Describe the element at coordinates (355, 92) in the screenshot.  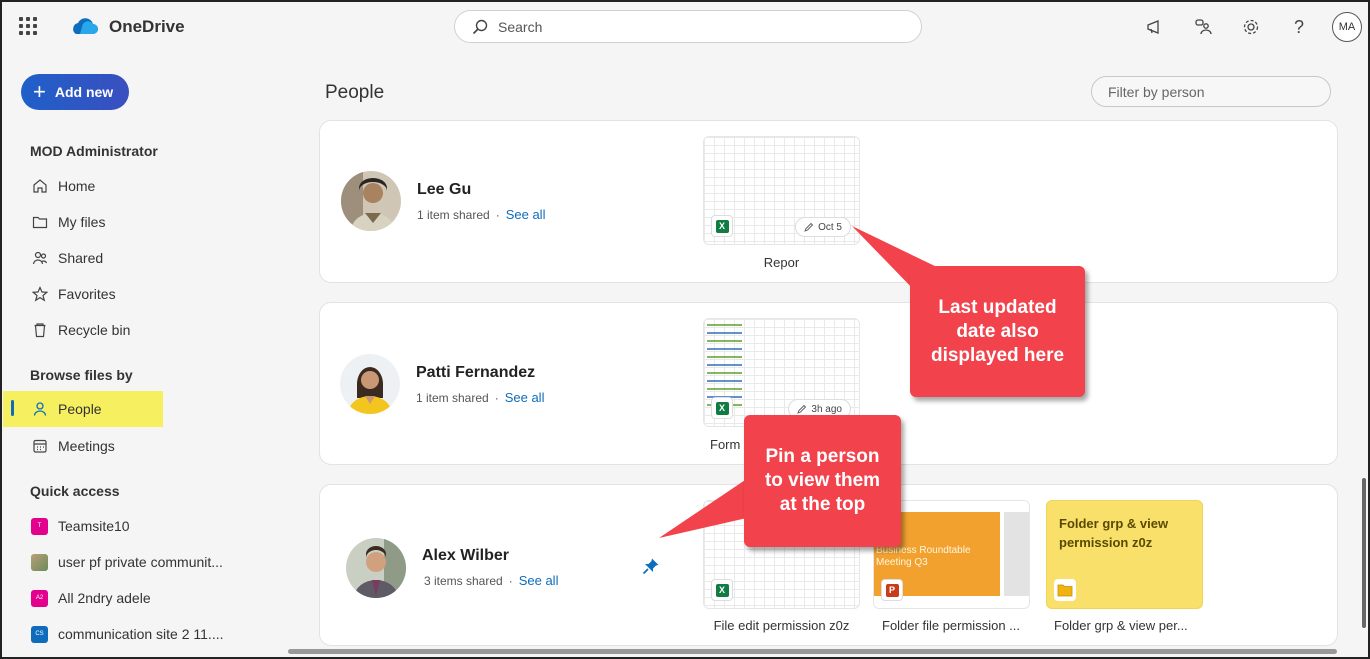
I see `page-title: People` at that location.